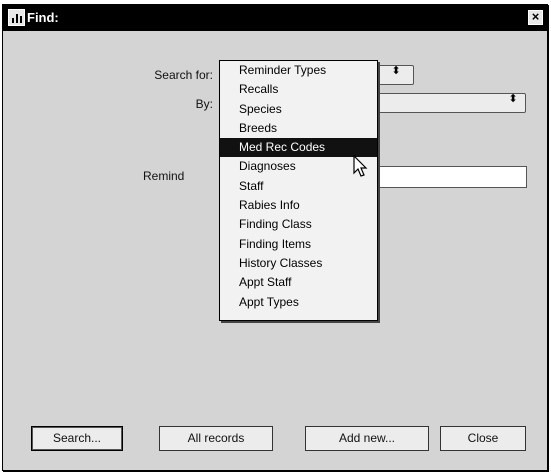 The width and height of the screenshot is (551, 474). What do you see at coordinates (298, 224) in the screenshot?
I see `dropdown-item-finding-class: Finding Class` at bounding box center [298, 224].